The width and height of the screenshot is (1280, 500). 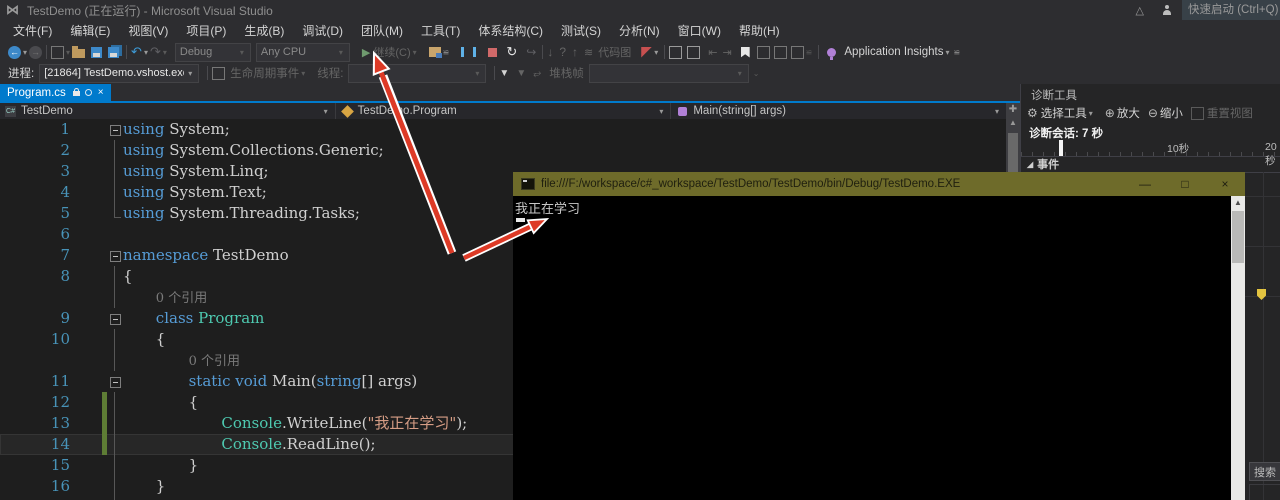 I want to click on diagnostic-tools-icon, so click(x=435, y=52).